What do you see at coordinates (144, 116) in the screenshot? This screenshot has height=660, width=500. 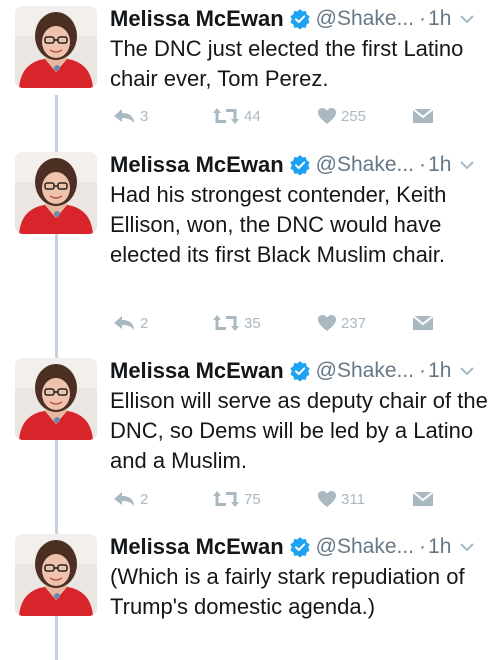 I see `reply-count: 3` at bounding box center [144, 116].